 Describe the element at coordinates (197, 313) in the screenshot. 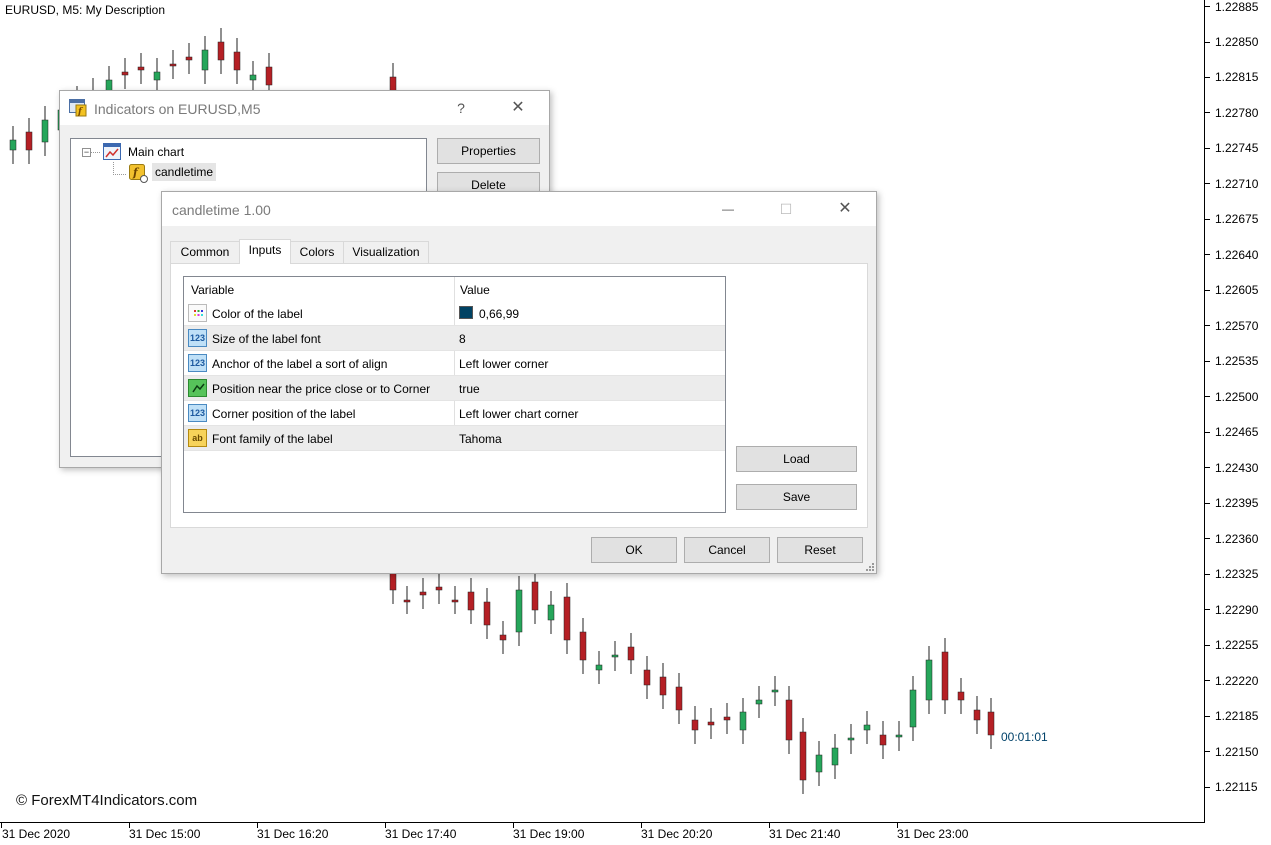

I see `color-icon` at that location.